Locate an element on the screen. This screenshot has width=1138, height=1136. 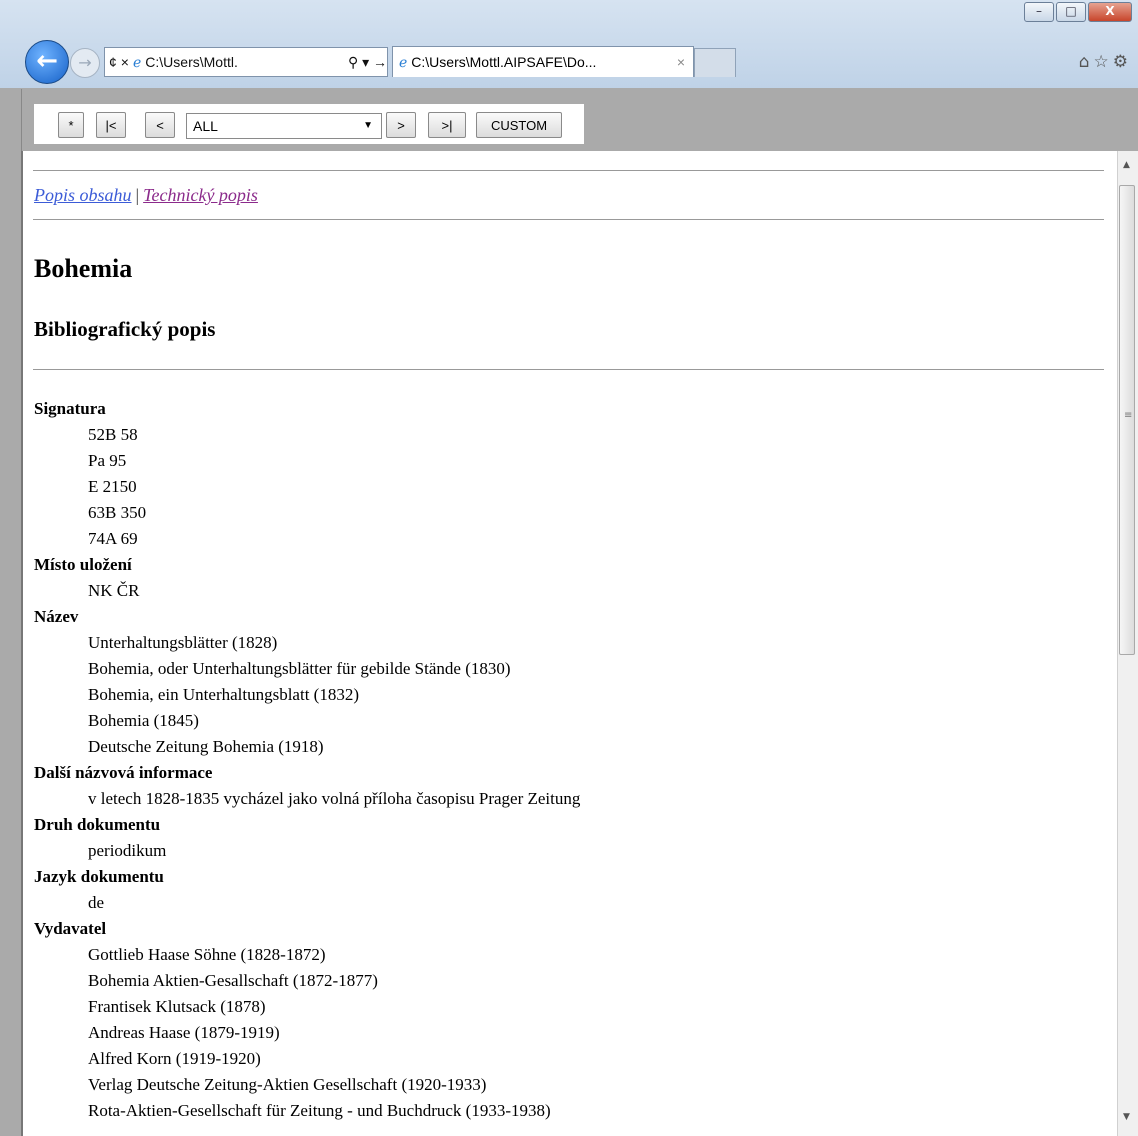
dropdown-arrow-icon: ▼ is located at coordinates (368, 125).